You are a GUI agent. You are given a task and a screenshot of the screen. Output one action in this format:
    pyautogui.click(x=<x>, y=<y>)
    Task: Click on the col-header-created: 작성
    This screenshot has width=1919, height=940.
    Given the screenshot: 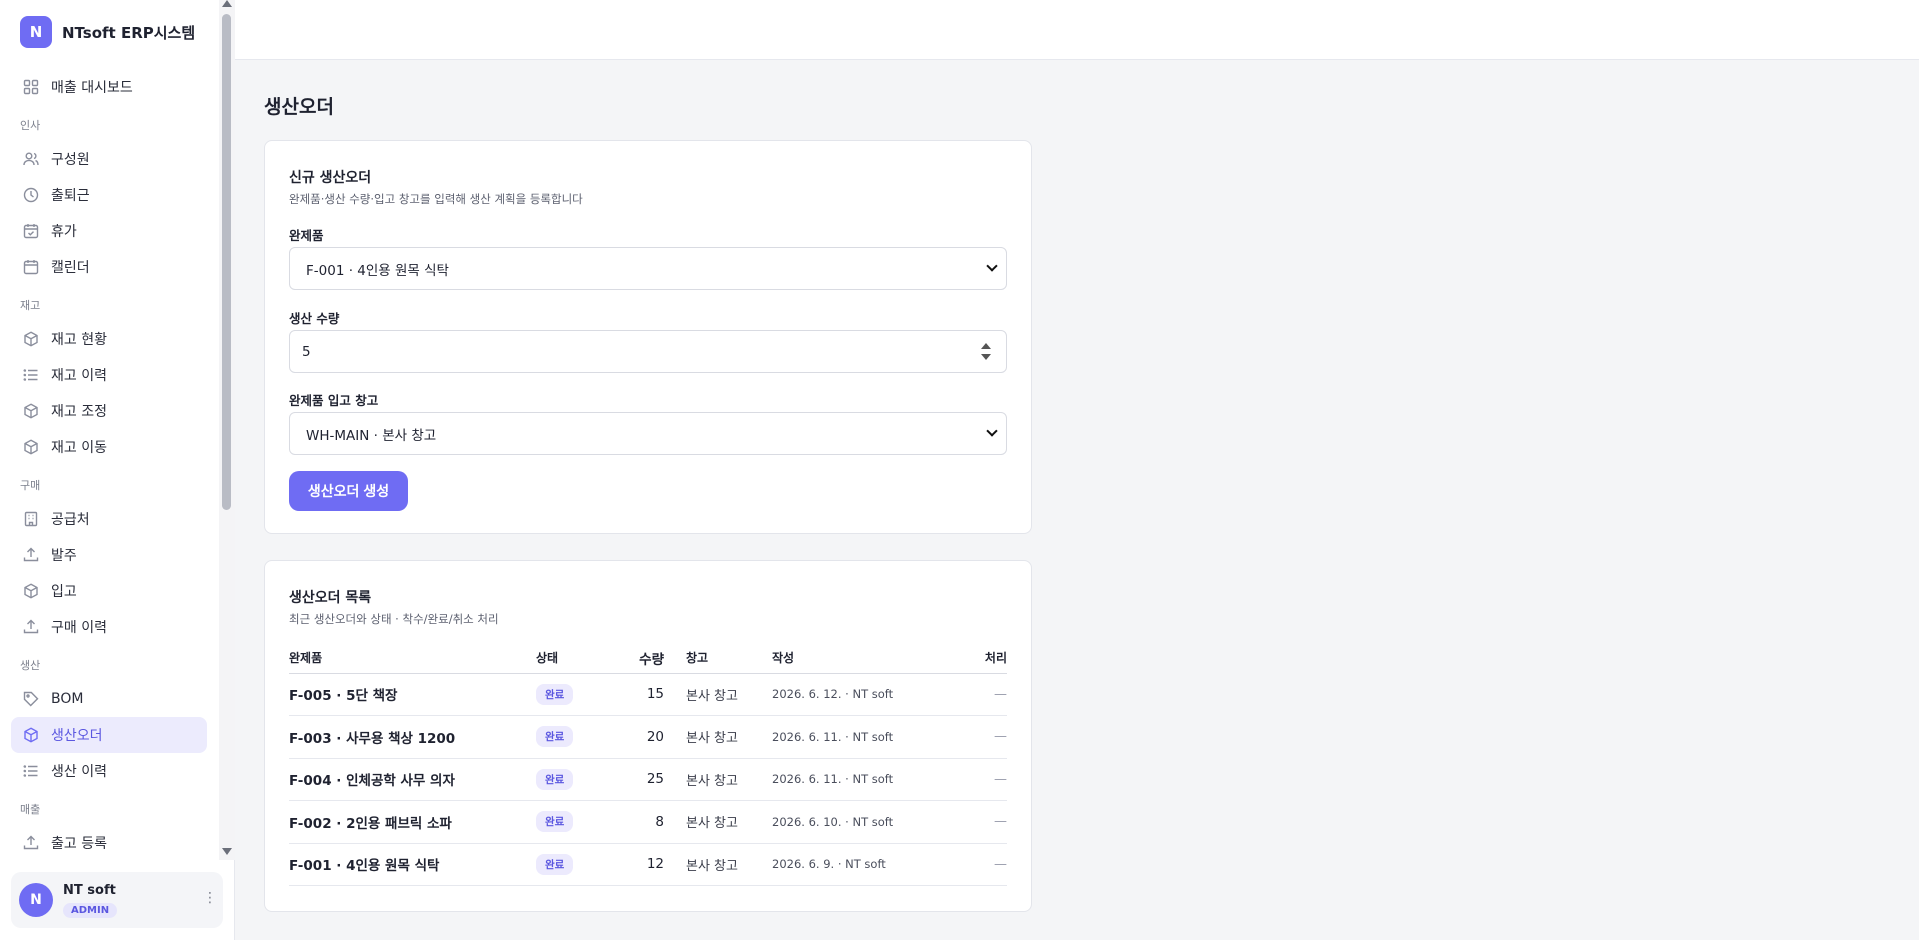 What is the action you would take?
    pyautogui.click(x=862, y=658)
    